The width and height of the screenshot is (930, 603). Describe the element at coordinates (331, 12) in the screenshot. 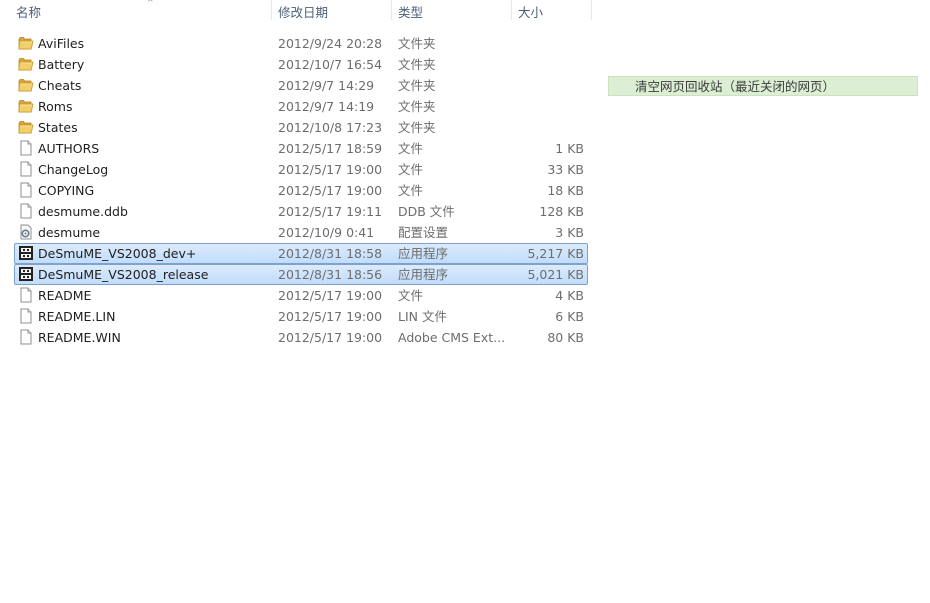

I see `column-header-date: 修改日期` at that location.